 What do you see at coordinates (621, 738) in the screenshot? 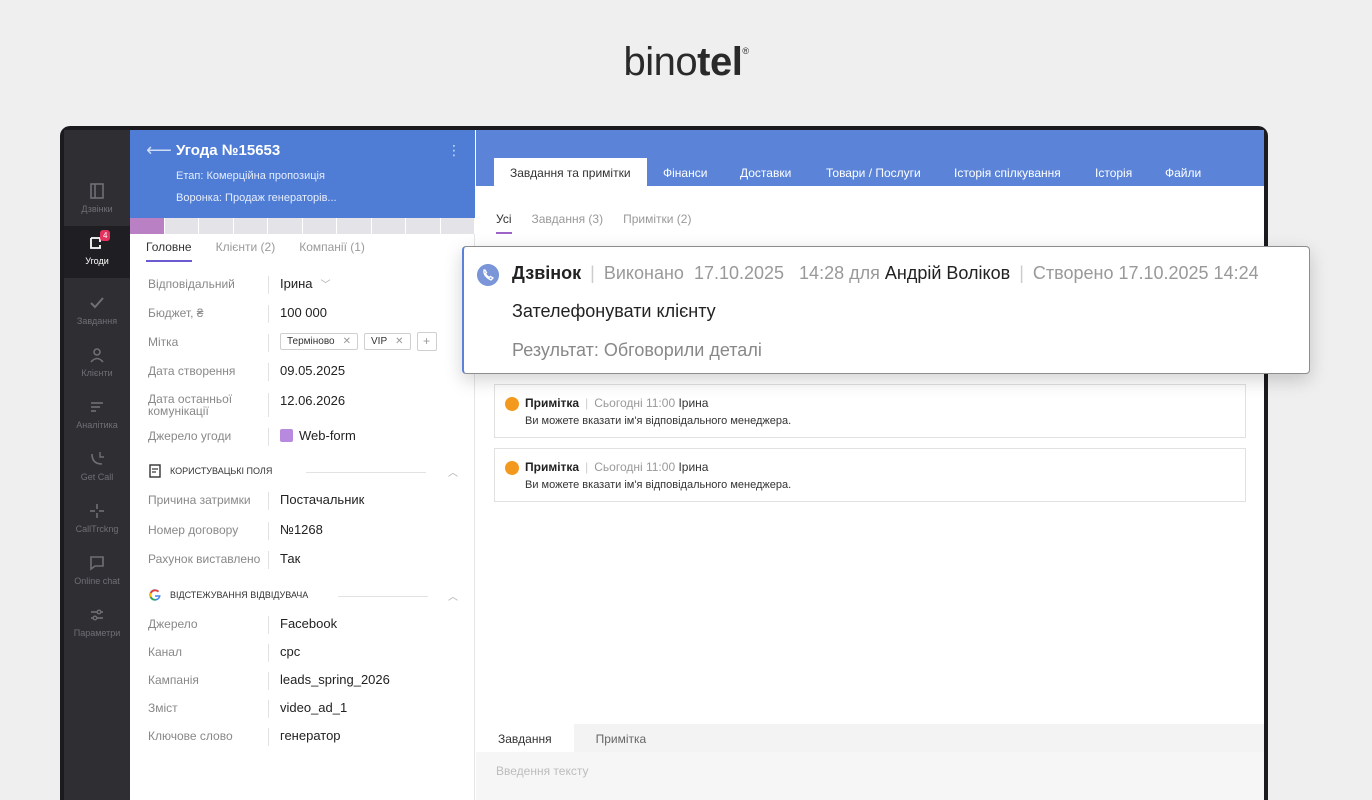
I see `compose-tab-note: Примітка` at bounding box center [621, 738].